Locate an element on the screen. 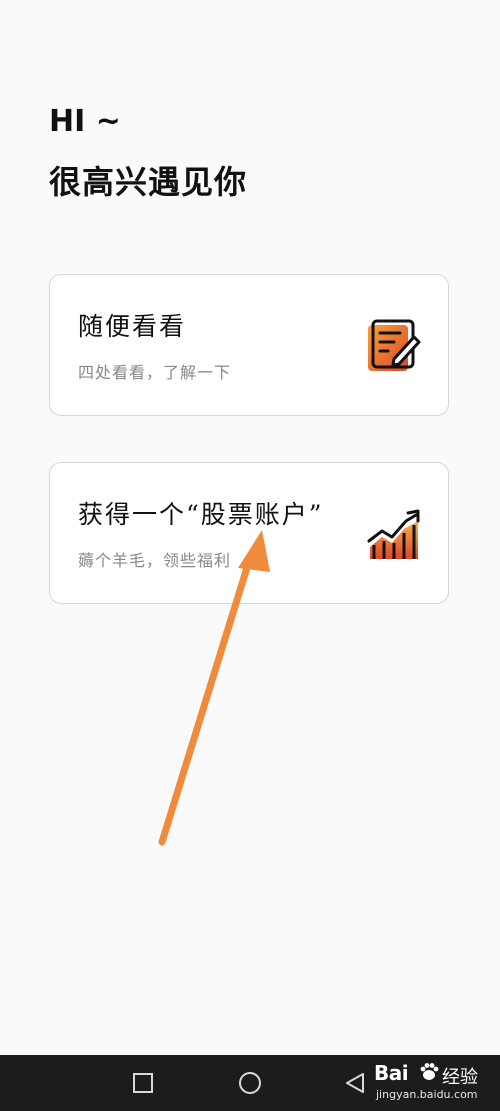 The width and height of the screenshot is (500, 1111). watermark-url: jingyan.baidu.com is located at coordinates (427, 1094).